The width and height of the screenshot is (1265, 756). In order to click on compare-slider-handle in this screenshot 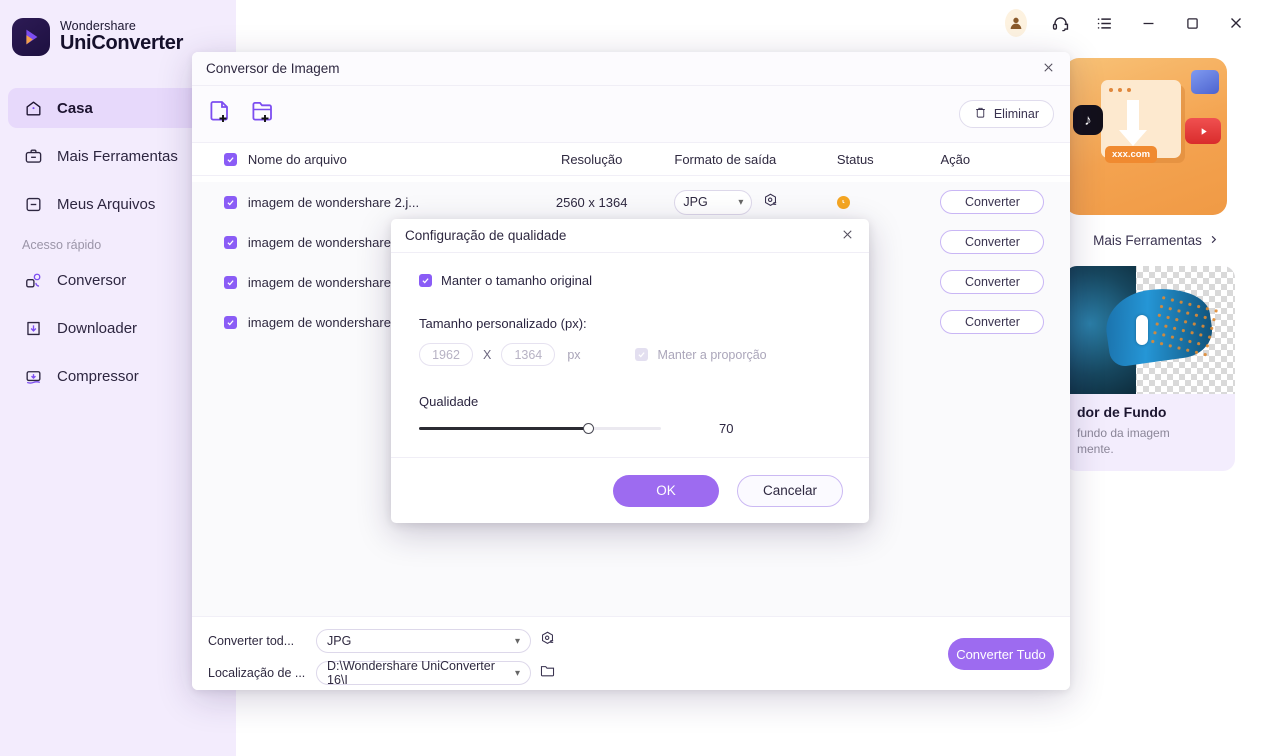, I will do `click(1142, 329)`.